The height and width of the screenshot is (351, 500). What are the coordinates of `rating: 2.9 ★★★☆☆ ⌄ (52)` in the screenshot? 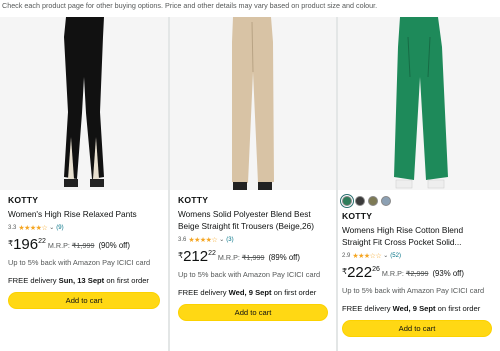 It's located at (417, 255).